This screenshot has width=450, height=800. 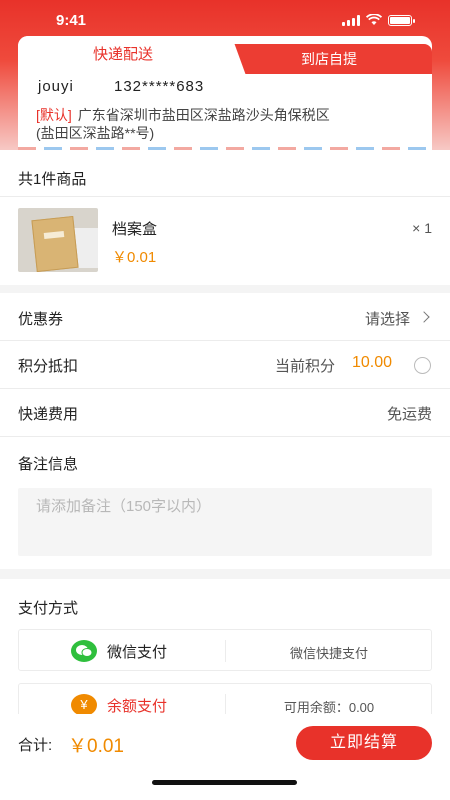 I want to click on status-bar: 9:41, so click(x=225, y=20).